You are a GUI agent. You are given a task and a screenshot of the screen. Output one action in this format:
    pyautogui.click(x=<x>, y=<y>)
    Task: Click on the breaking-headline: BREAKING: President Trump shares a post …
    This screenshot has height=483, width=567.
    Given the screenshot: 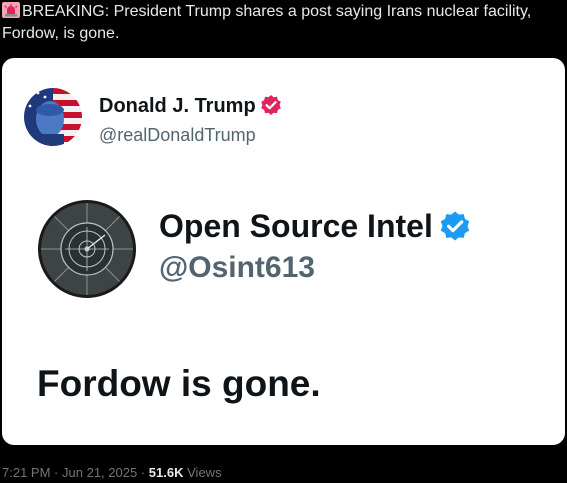 What is the action you would take?
    pyautogui.click(x=282, y=23)
    